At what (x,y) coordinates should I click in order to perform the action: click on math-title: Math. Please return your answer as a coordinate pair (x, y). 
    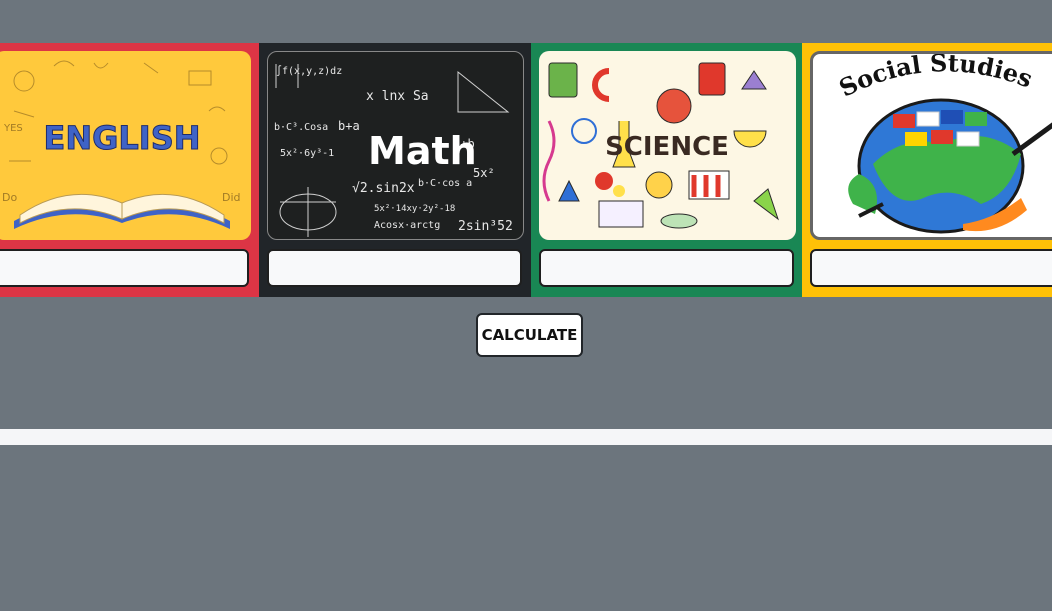
    Looking at the image, I should click on (422, 151).